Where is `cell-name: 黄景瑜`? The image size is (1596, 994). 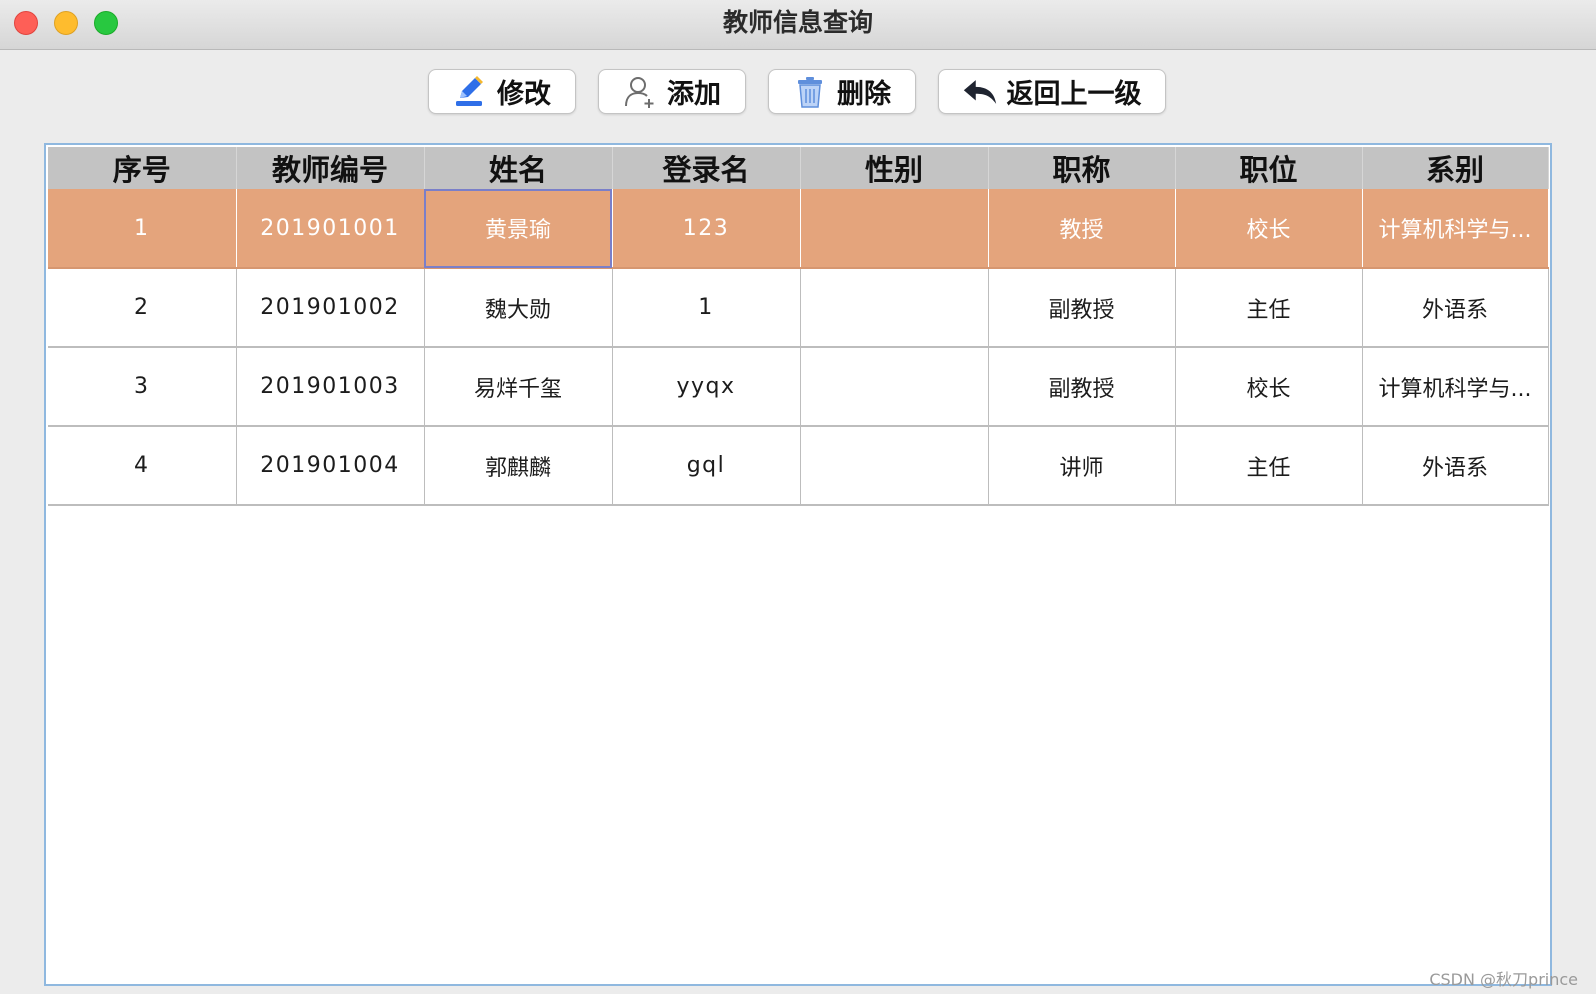
cell-name: 黄景瑜 is located at coordinates (518, 229).